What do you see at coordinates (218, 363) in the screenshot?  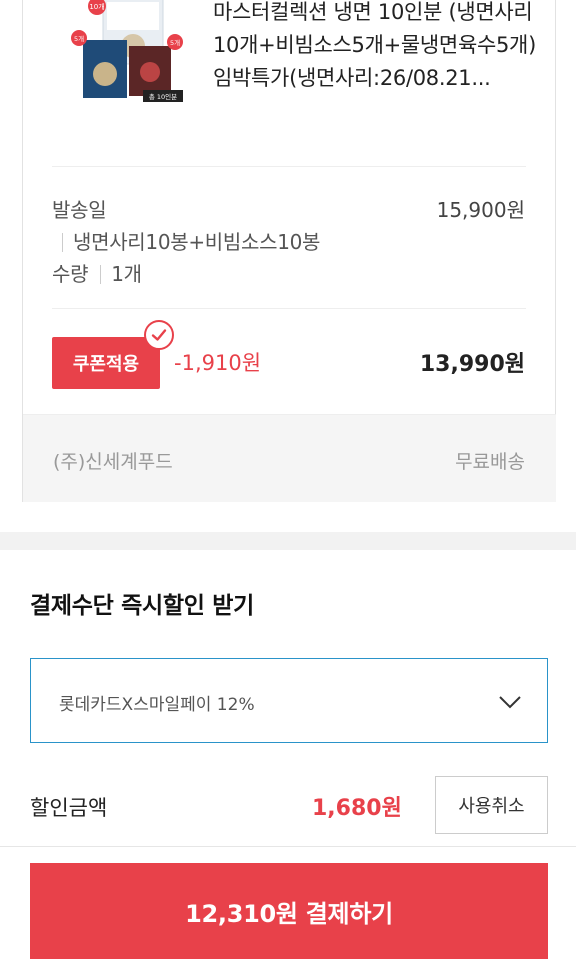 I see `coupon-discount: -1,910원` at bounding box center [218, 363].